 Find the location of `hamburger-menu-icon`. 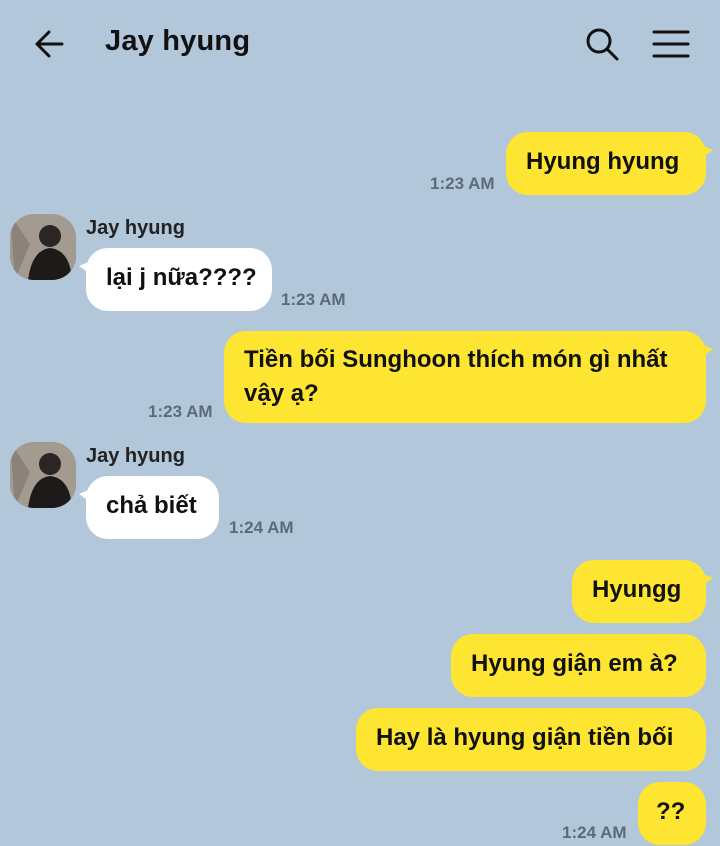

hamburger-menu-icon is located at coordinates (671, 44).